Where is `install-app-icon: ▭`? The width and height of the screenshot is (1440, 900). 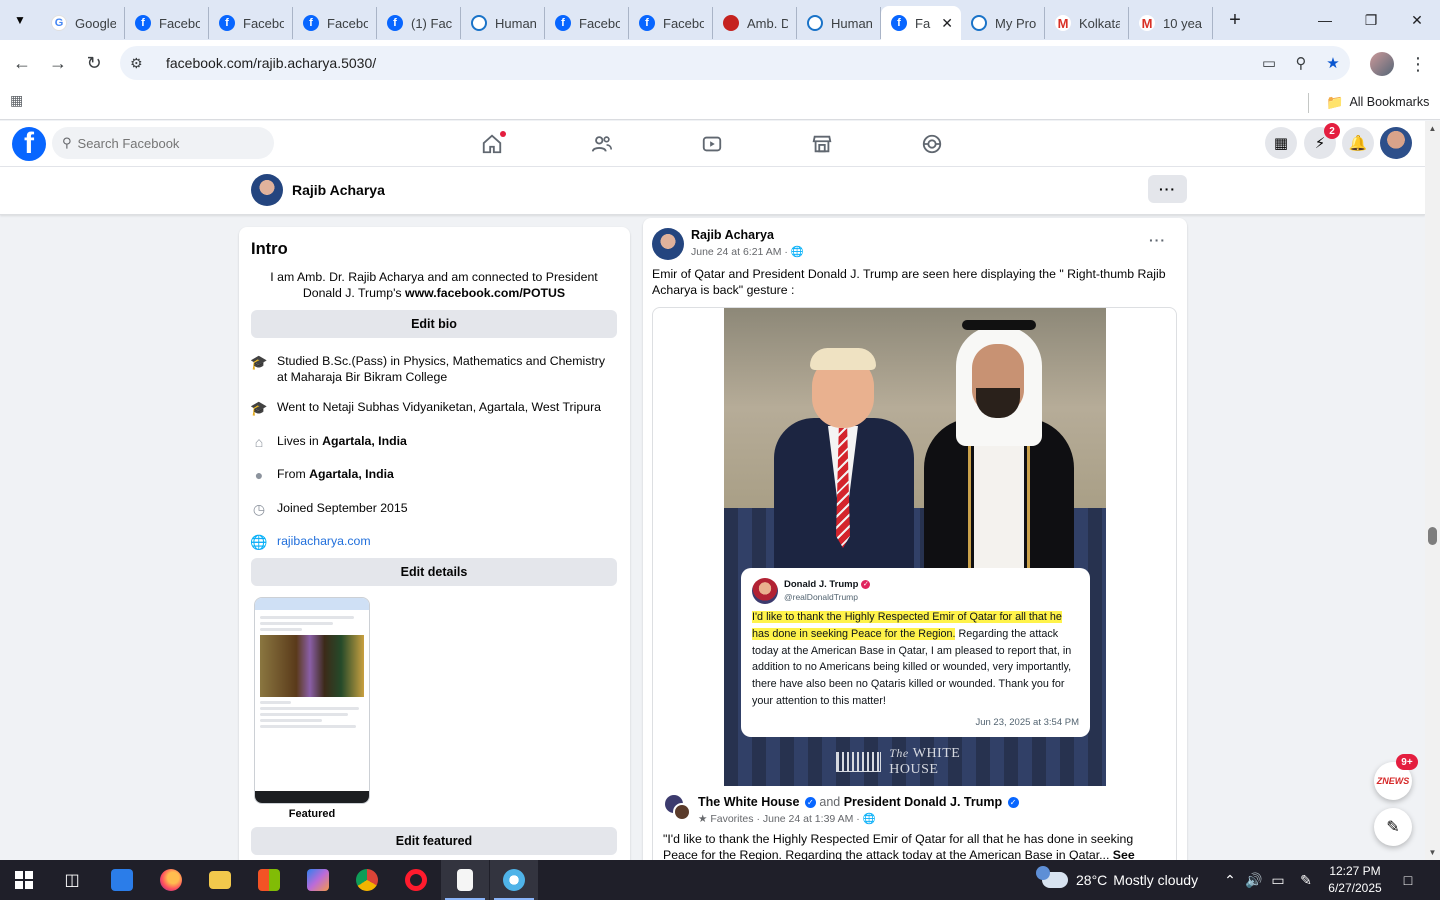 install-app-icon: ▭ is located at coordinates (1269, 63).